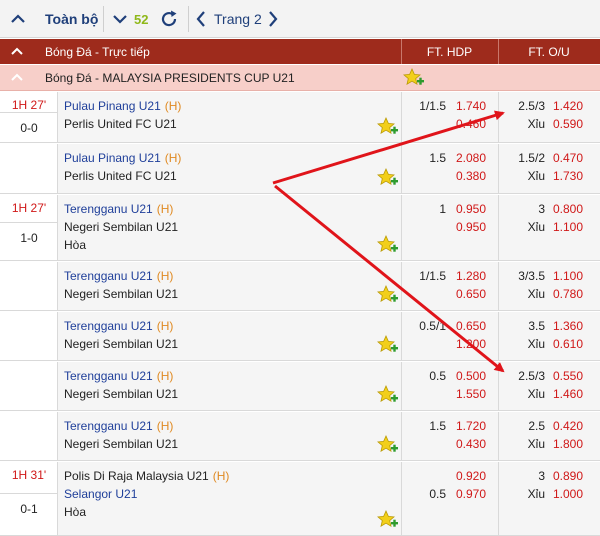 This screenshot has height=536, width=600. What do you see at coordinates (471, 209) in the screenshot?
I see `hdp-home-odds: 0.950` at bounding box center [471, 209].